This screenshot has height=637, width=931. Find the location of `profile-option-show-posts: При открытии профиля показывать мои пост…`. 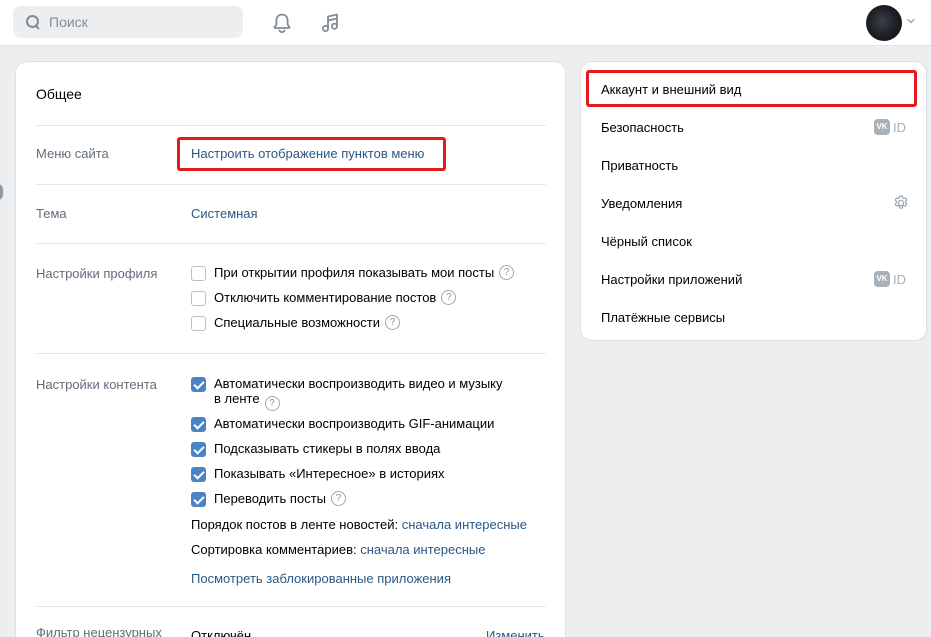

profile-option-show-posts: При открытии профиля показывать мои пост… is located at coordinates (353, 273).